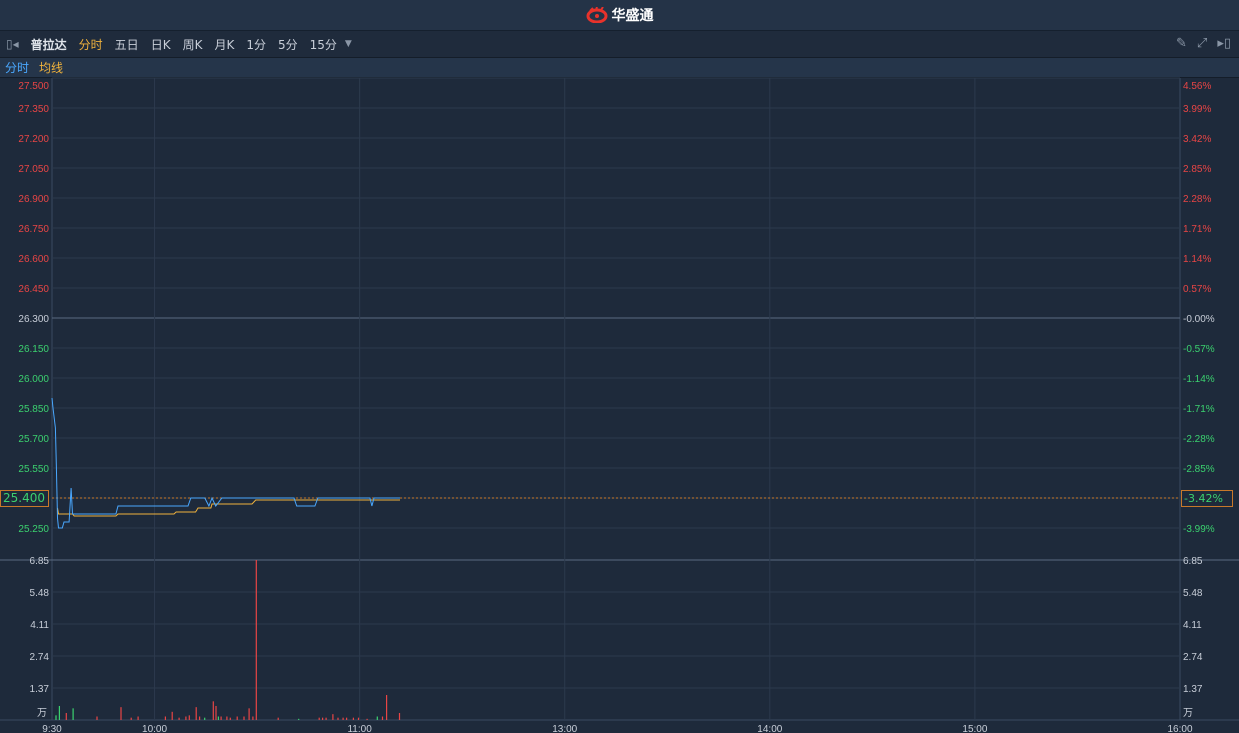  What do you see at coordinates (33, 349) in the screenshot?
I see `price-tick-label: 26.150` at bounding box center [33, 349].